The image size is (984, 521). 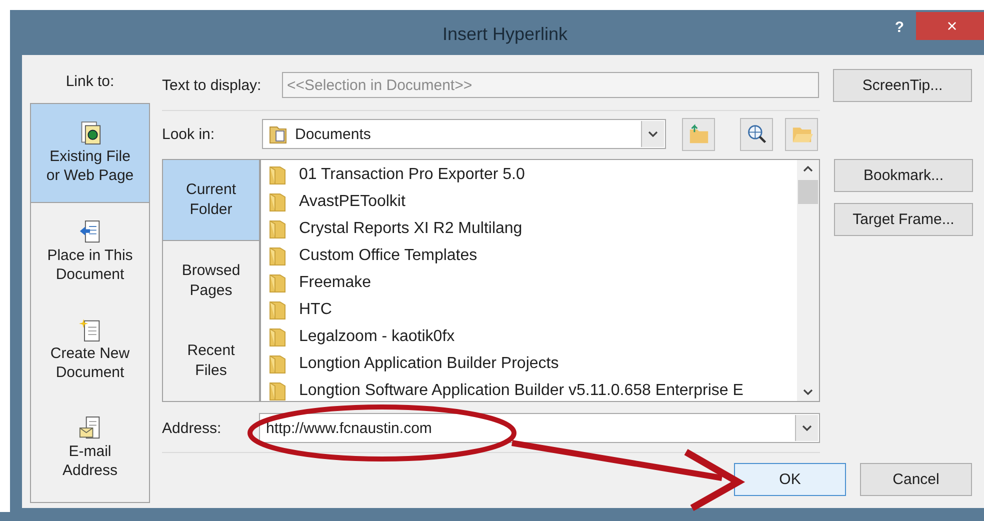 What do you see at coordinates (192, 428) in the screenshot?
I see `address-label: Address:` at bounding box center [192, 428].